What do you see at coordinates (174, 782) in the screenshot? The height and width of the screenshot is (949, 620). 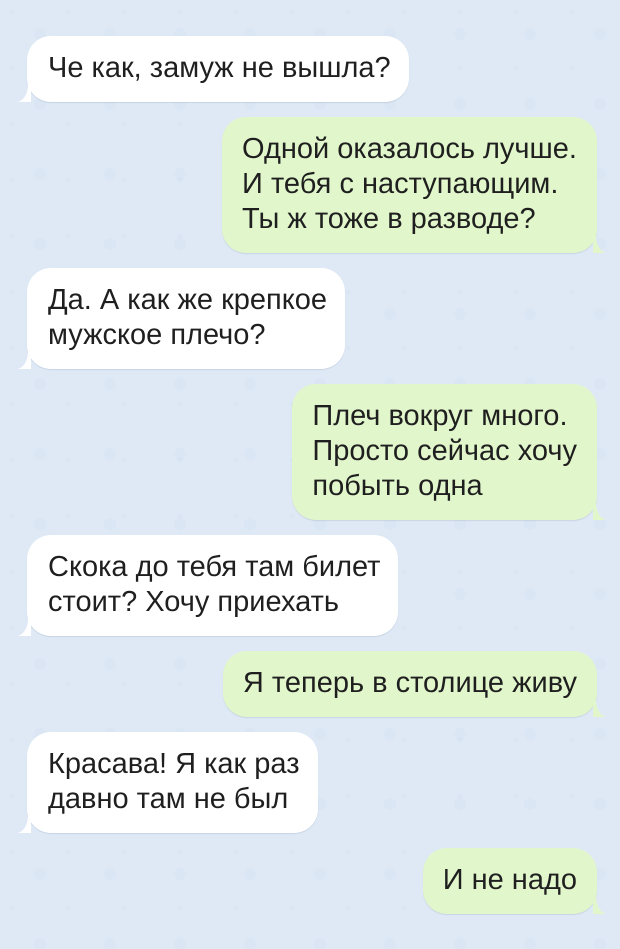 I see `message-text: Красава! Я как раз давно там не был` at bounding box center [174, 782].